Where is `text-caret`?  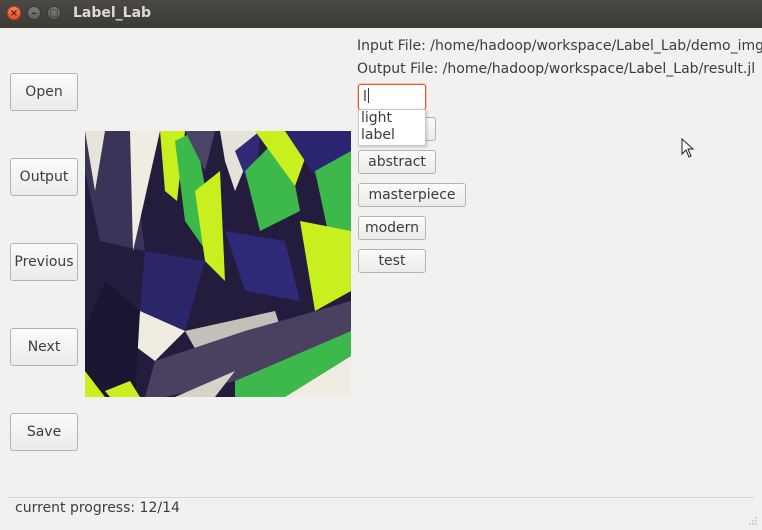 text-caret is located at coordinates (368, 95).